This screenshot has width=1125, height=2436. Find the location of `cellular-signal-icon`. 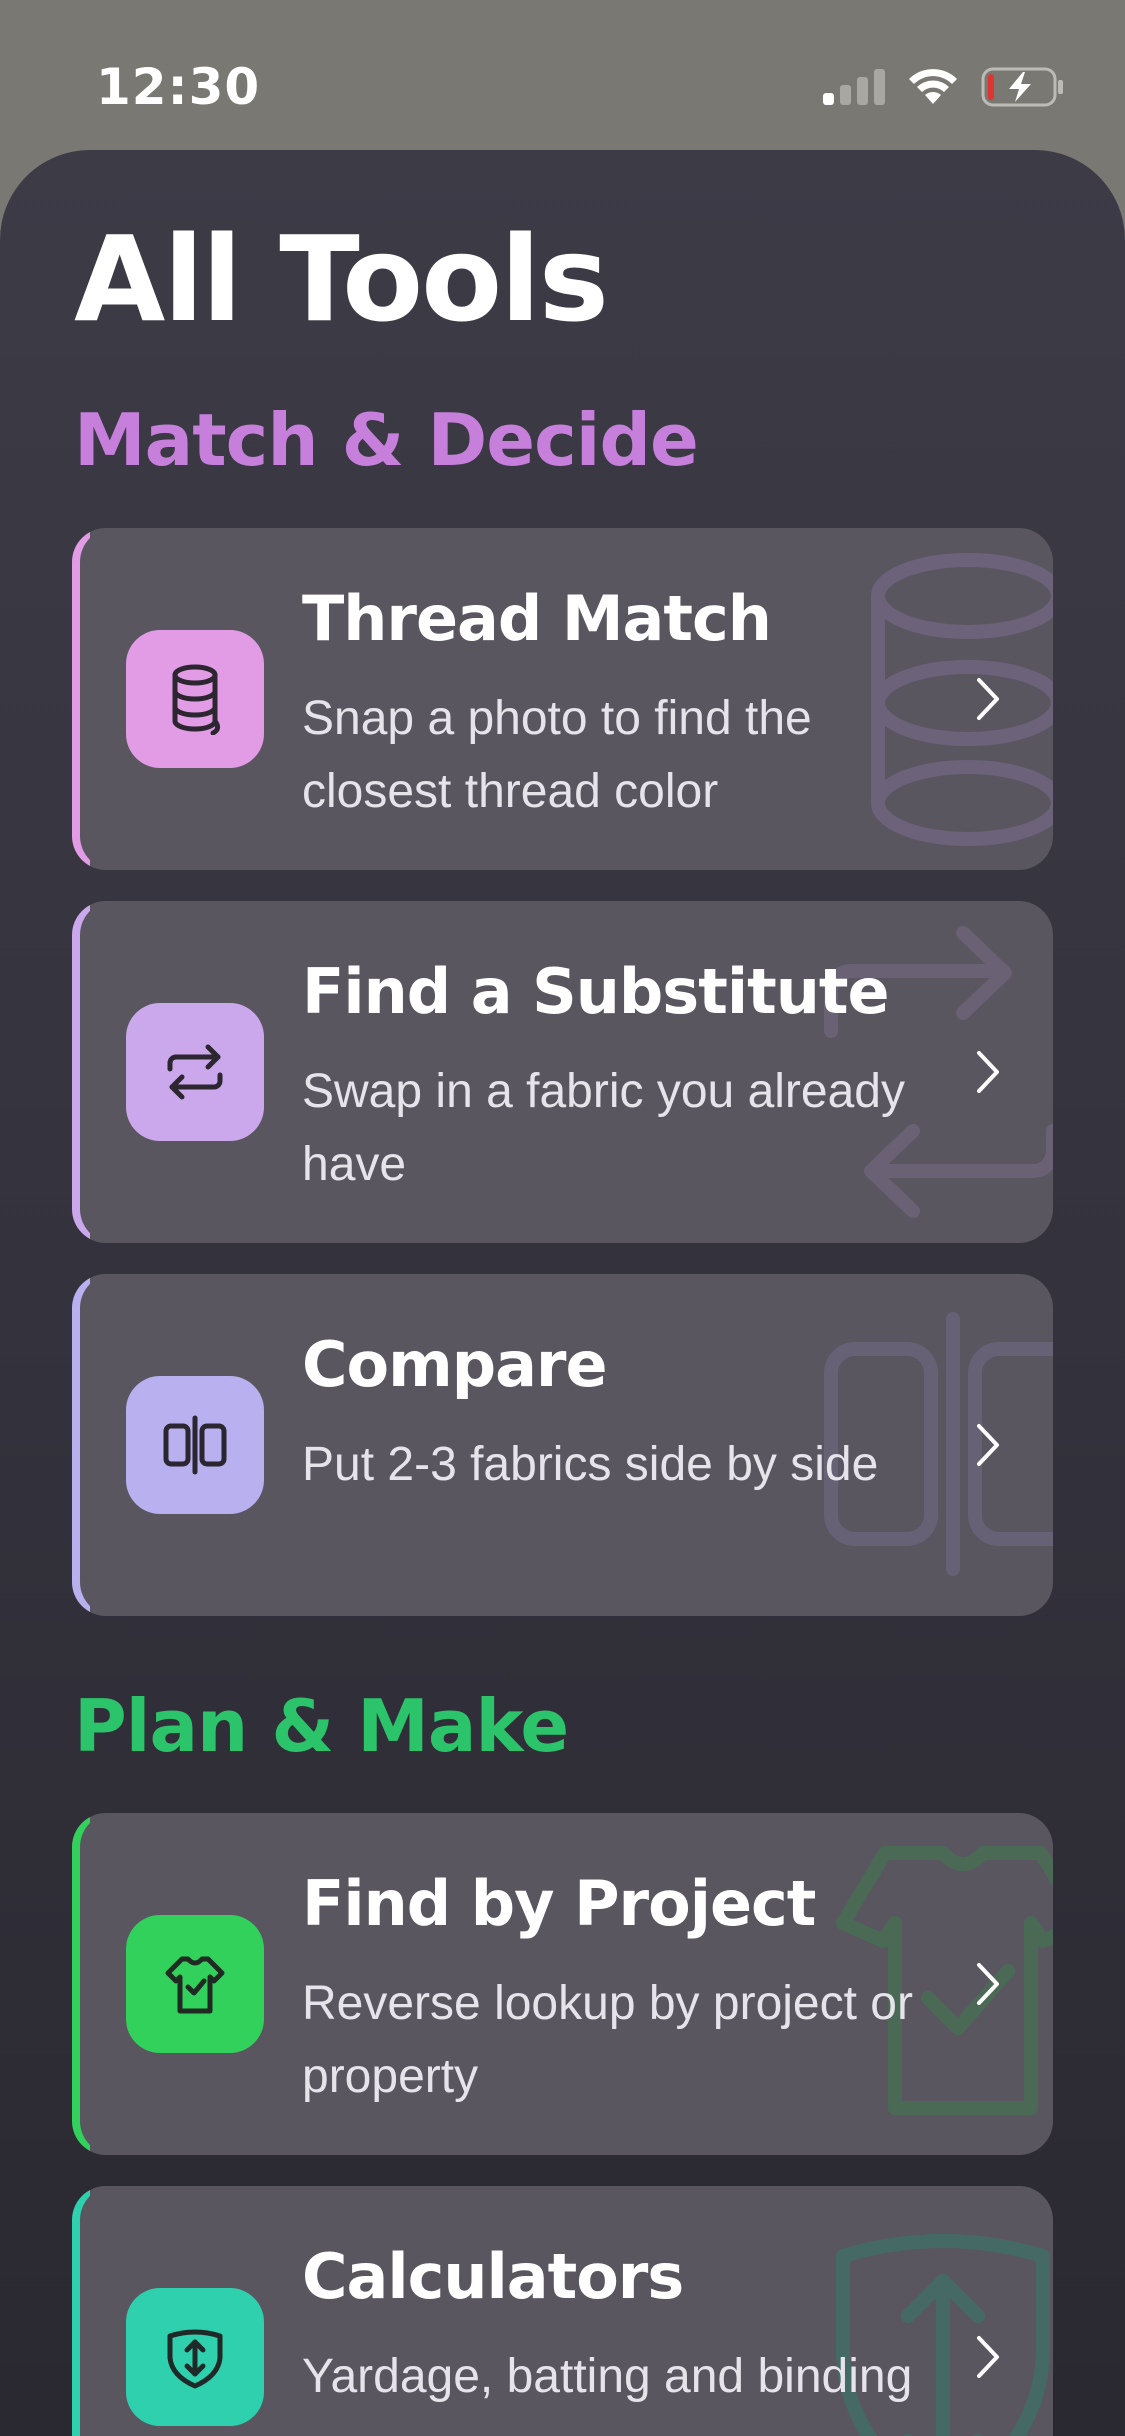

cellular-signal-icon is located at coordinates (854, 87).